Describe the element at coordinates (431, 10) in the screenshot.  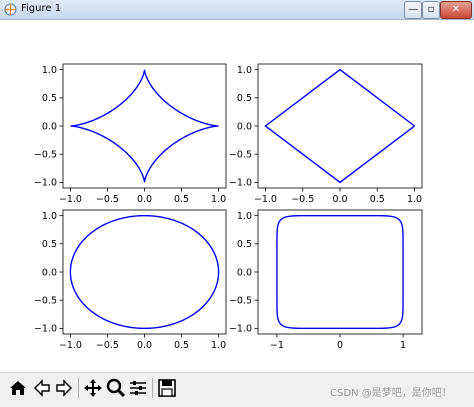
I see `maximize-button: ▫` at that location.